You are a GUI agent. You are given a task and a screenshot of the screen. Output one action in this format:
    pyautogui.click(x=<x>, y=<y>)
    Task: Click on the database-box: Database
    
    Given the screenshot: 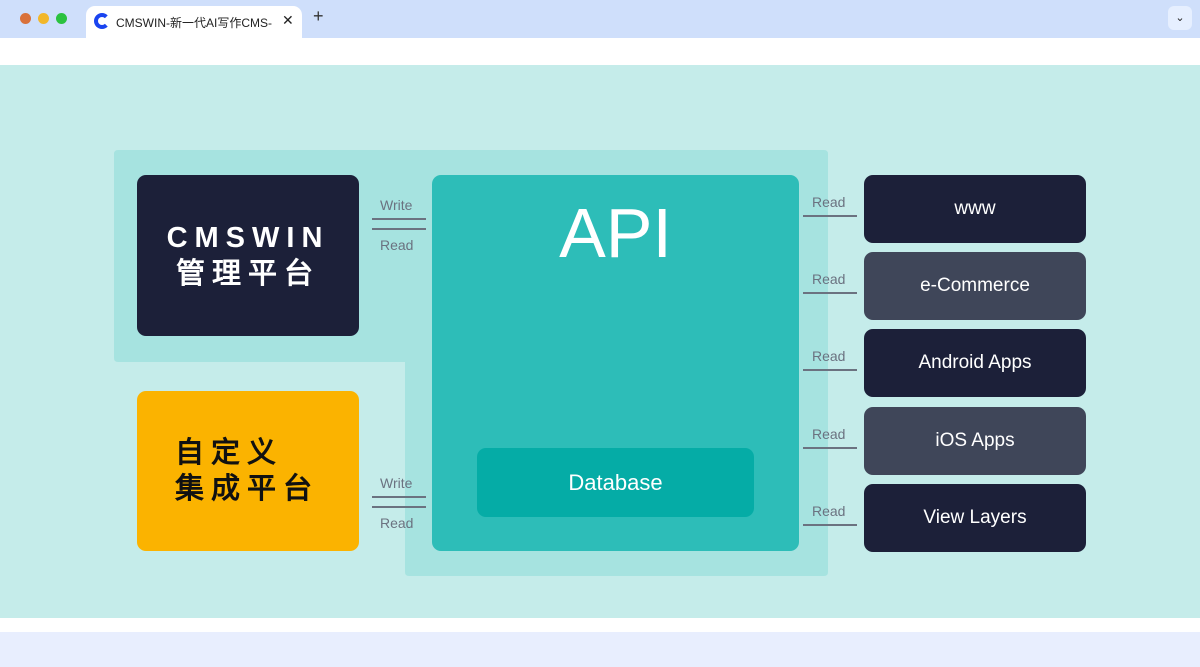 What is the action you would take?
    pyautogui.click(x=615, y=482)
    